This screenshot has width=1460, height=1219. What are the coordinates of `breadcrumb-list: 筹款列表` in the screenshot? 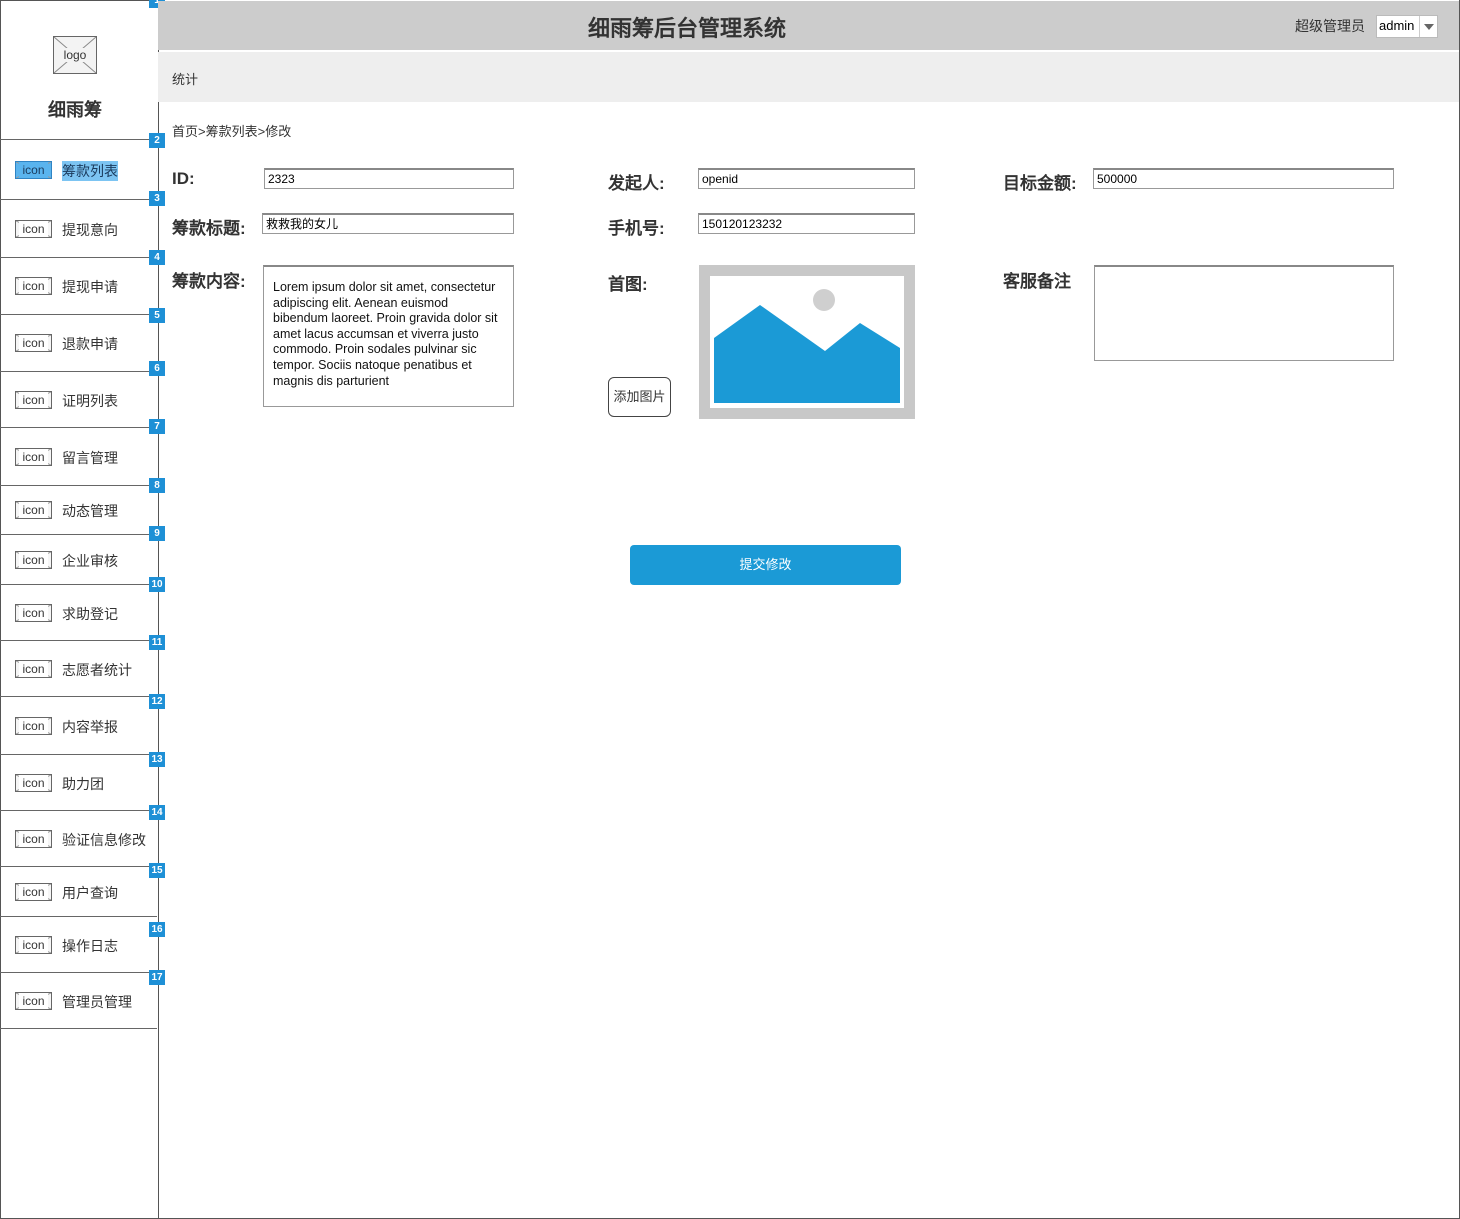 It's located at (232, 131).